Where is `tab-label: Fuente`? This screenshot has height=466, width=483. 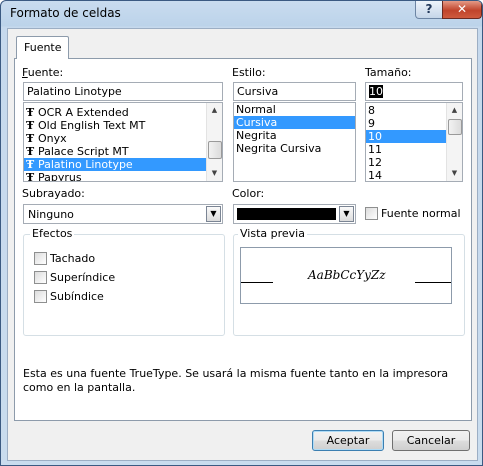
tab-label: Fuente is located at coordinates (43, 47).